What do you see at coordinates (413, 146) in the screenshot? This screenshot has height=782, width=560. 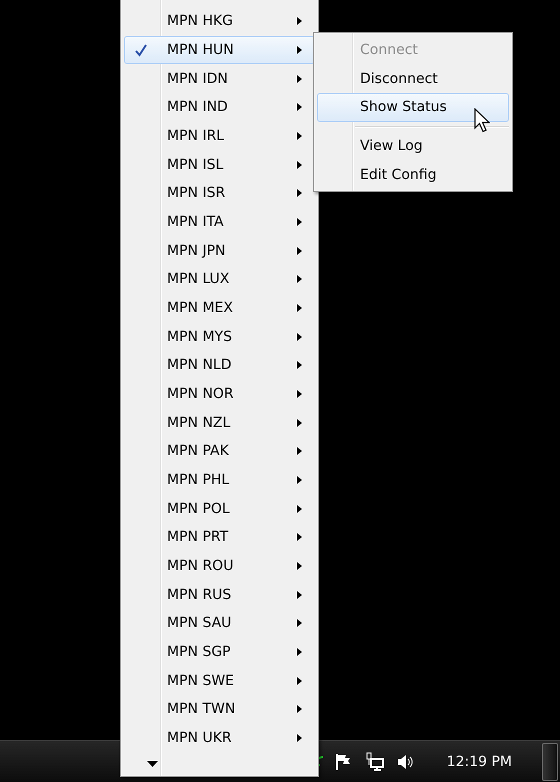 I see `menu-item: View Log` at bounding box center [413, 146].